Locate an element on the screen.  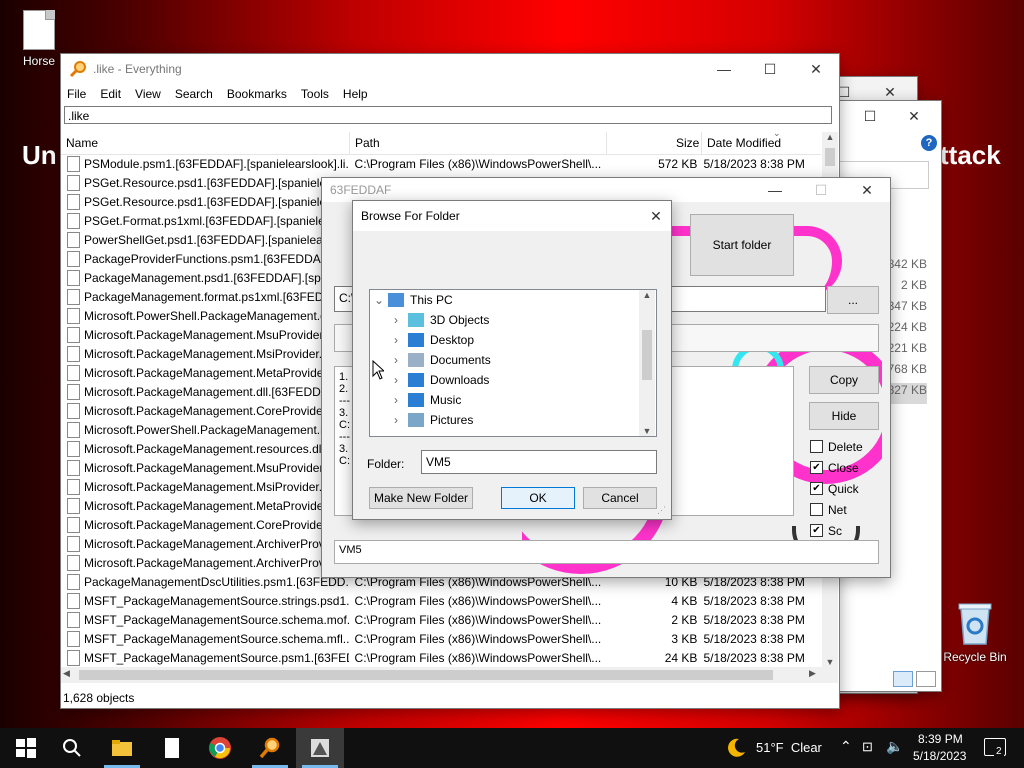
start-folder-button: Start folder is located at coordinates (742, 245).